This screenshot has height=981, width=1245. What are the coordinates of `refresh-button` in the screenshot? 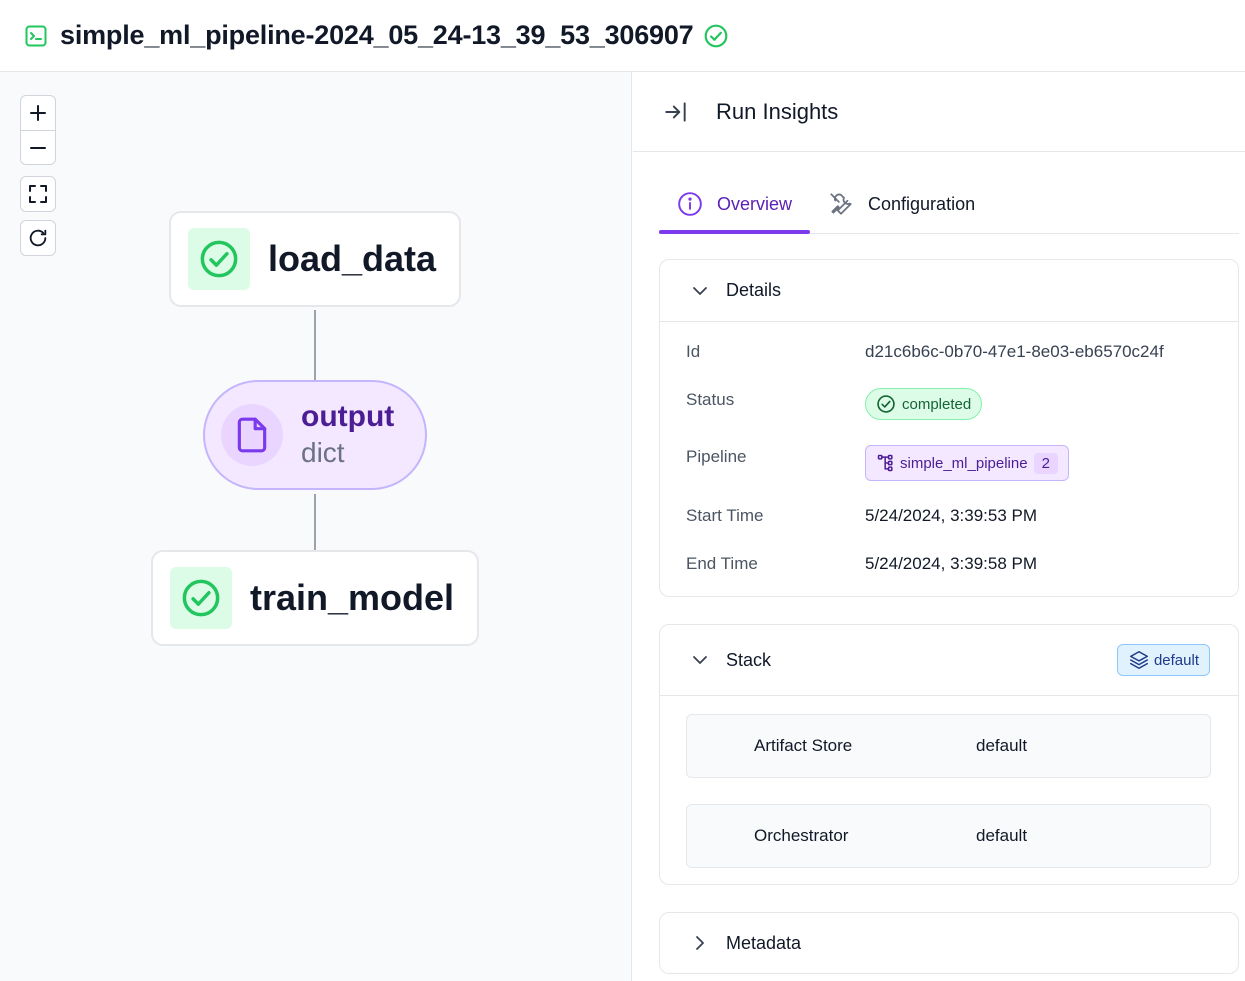 It's located at (38, 238).